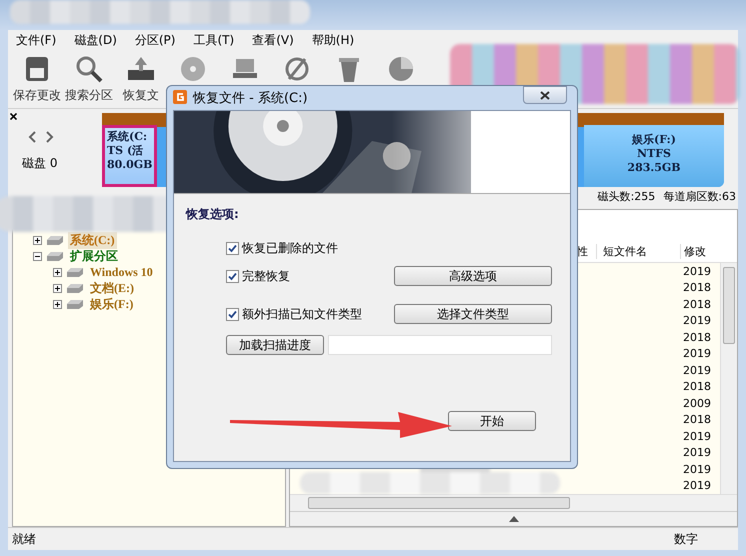  What do you see at coordinates (290, 248) in the screenshot?
I see `checkbox-label: 恢复已删除的文件` at bounding box center [290, 248].